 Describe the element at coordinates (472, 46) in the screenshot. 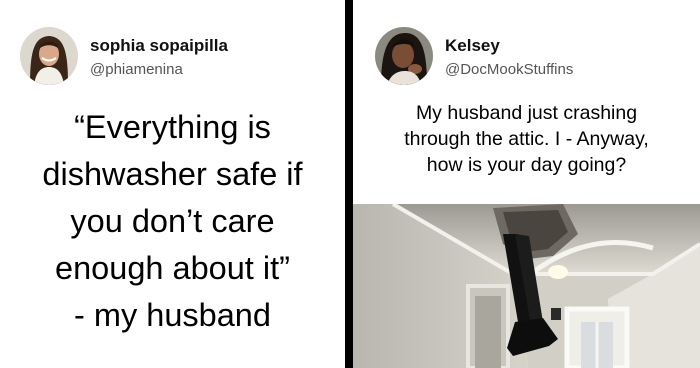

I see `kelsey-display-name: Kelsey` at that location.